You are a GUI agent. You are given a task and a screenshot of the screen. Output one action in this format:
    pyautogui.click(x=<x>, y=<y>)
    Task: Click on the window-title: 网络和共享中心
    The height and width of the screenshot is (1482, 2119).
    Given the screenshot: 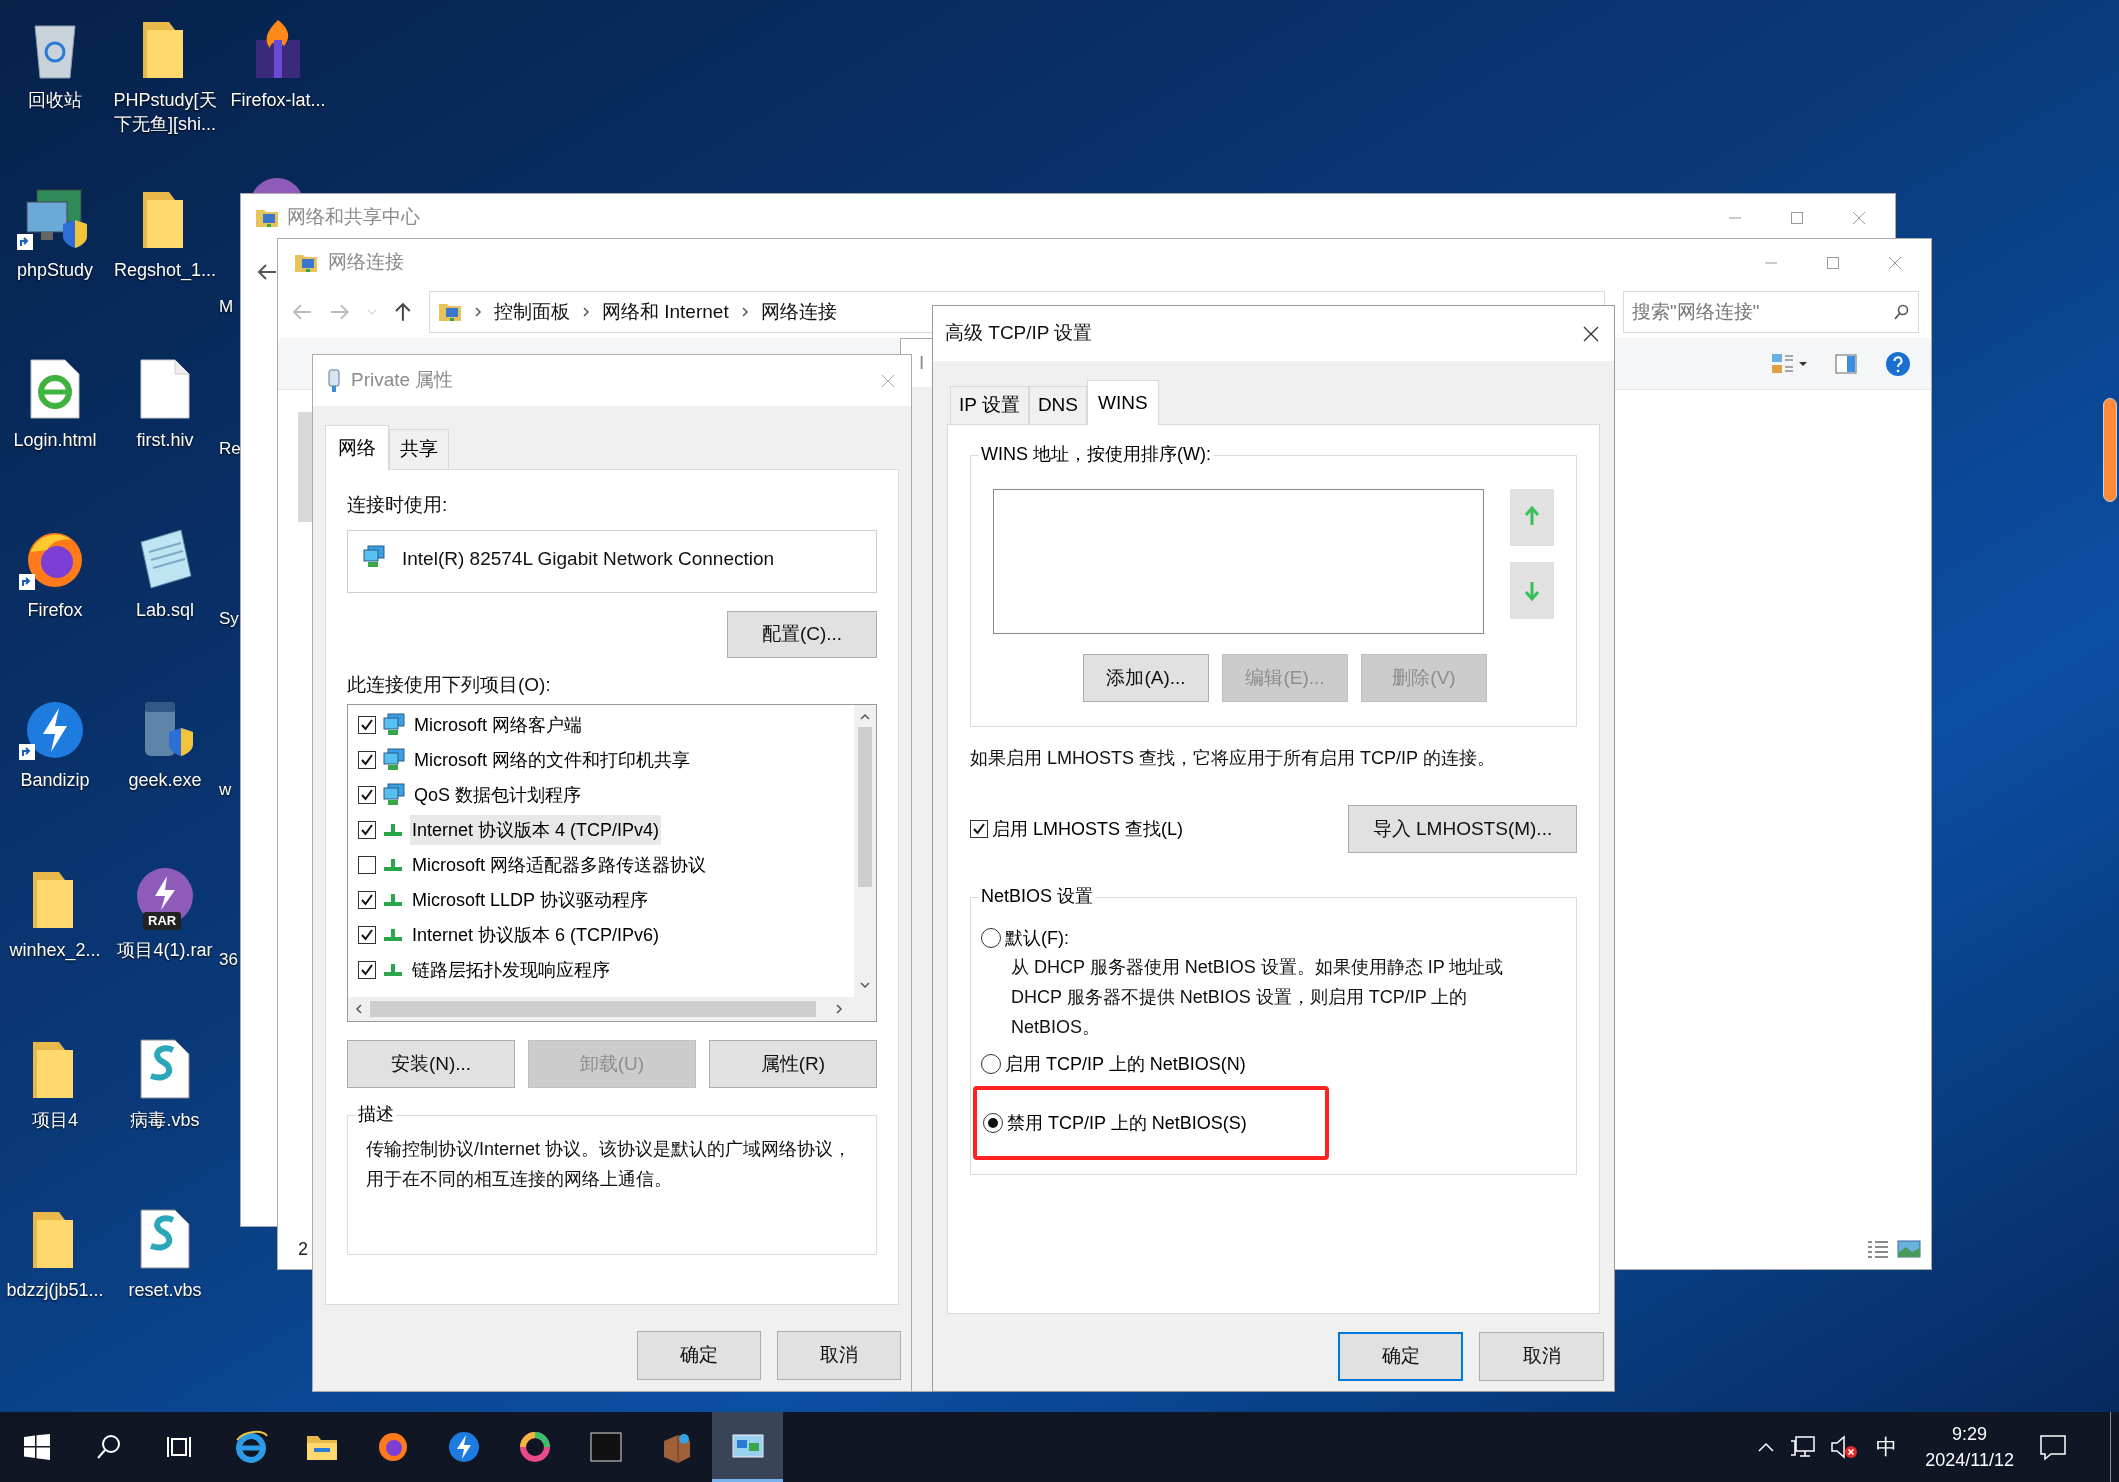 What is the action you would take?
    pyautogui.click(x=353, y=217)
    